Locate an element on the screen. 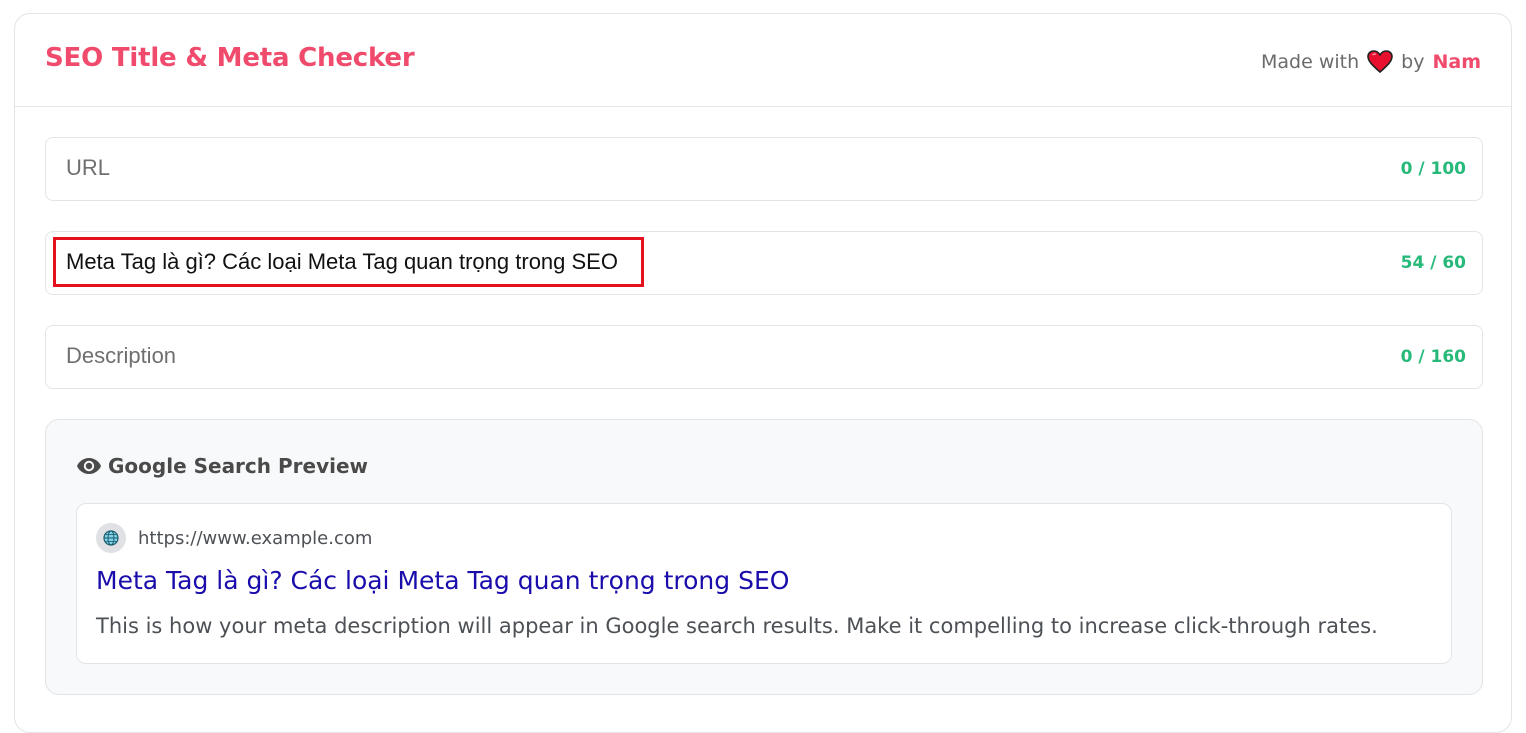  globe-icon is located at coordinates (111, 538).